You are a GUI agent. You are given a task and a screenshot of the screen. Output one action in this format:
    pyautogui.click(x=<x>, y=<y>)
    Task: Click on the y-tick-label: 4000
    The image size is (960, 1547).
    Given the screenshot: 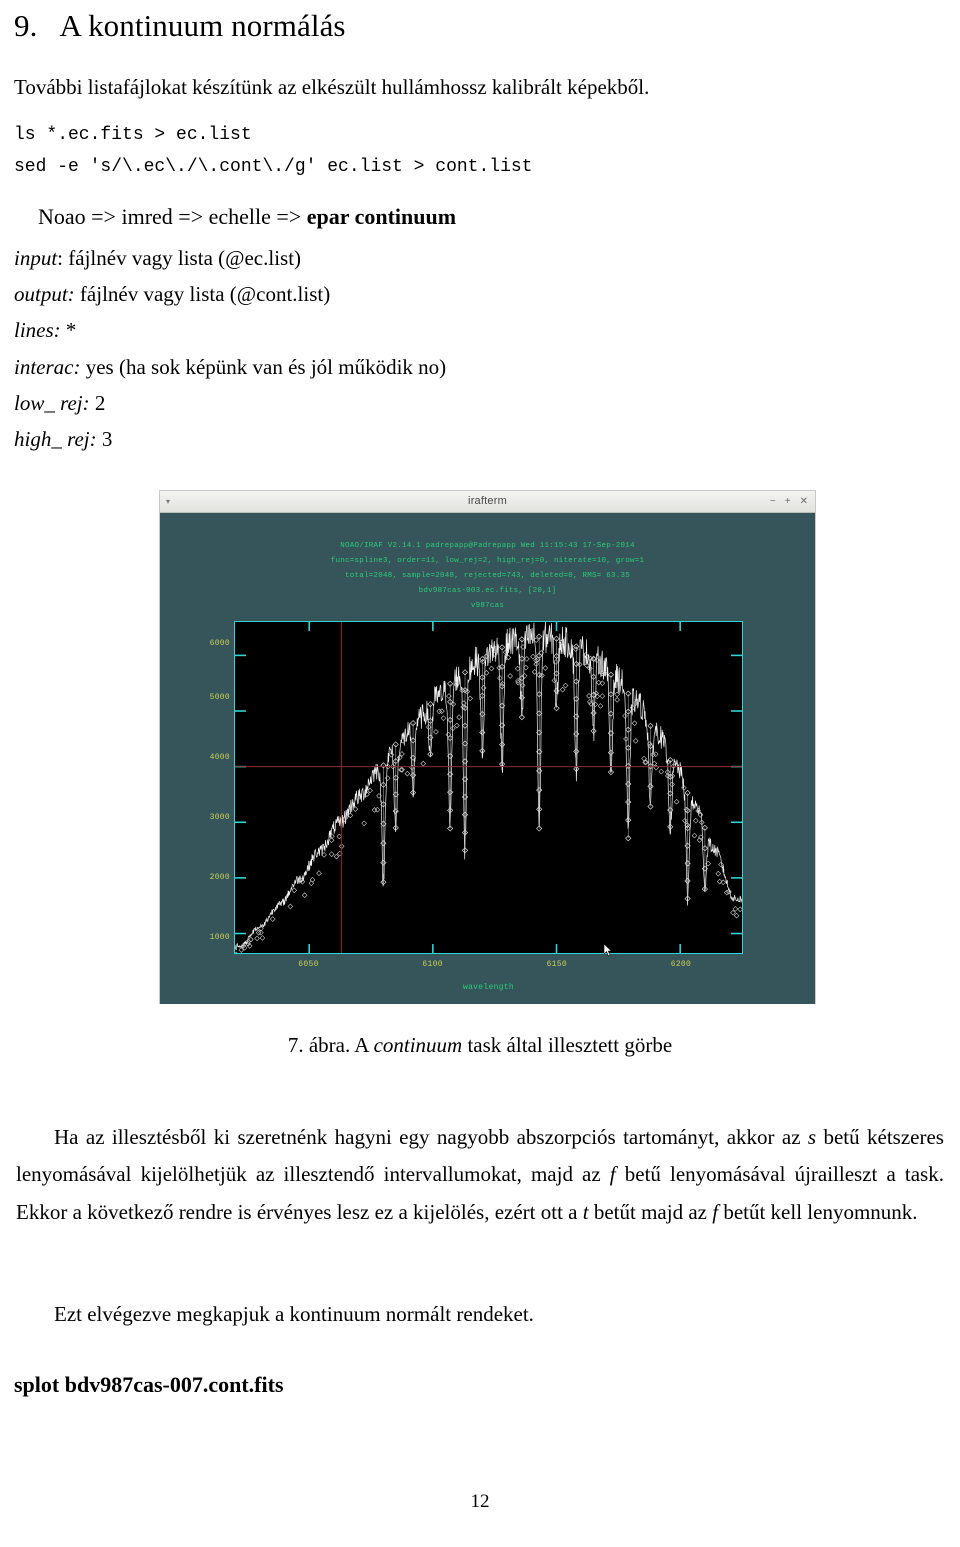 What is the action you would take?
    pyautogui.click(x=219, y=757)
    